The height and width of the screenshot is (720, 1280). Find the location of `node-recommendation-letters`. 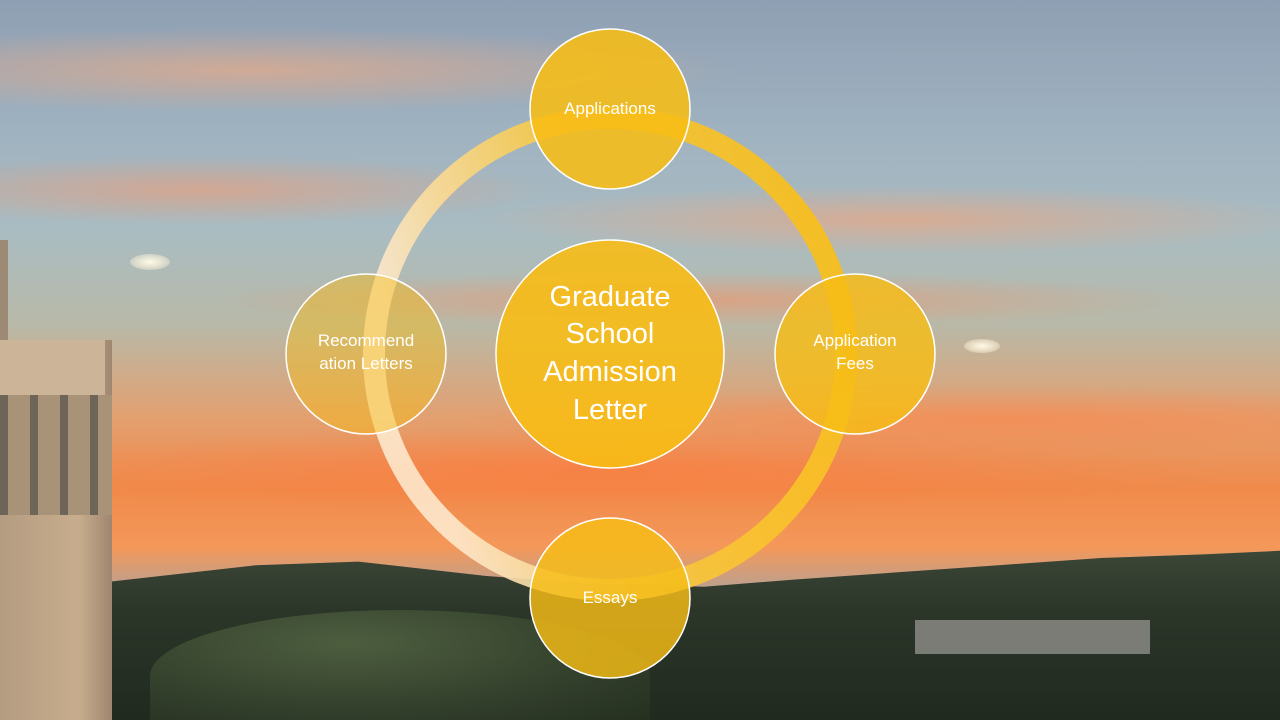

node-recommendation-letters is located at coordinates (366, 354).